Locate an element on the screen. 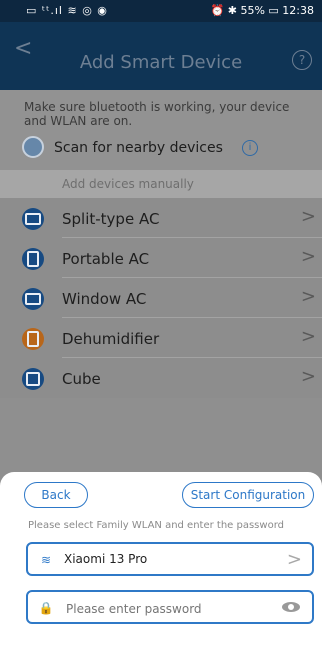  device-item-split-ac: Split-type AC > is located at coordinates (161, 218).